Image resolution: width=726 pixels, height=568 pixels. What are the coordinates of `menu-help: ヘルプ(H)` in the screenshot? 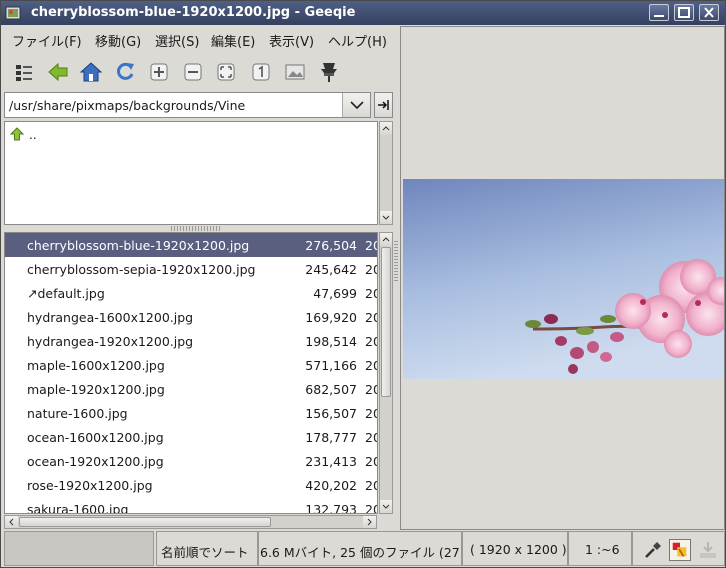 It's located at (357, 40).